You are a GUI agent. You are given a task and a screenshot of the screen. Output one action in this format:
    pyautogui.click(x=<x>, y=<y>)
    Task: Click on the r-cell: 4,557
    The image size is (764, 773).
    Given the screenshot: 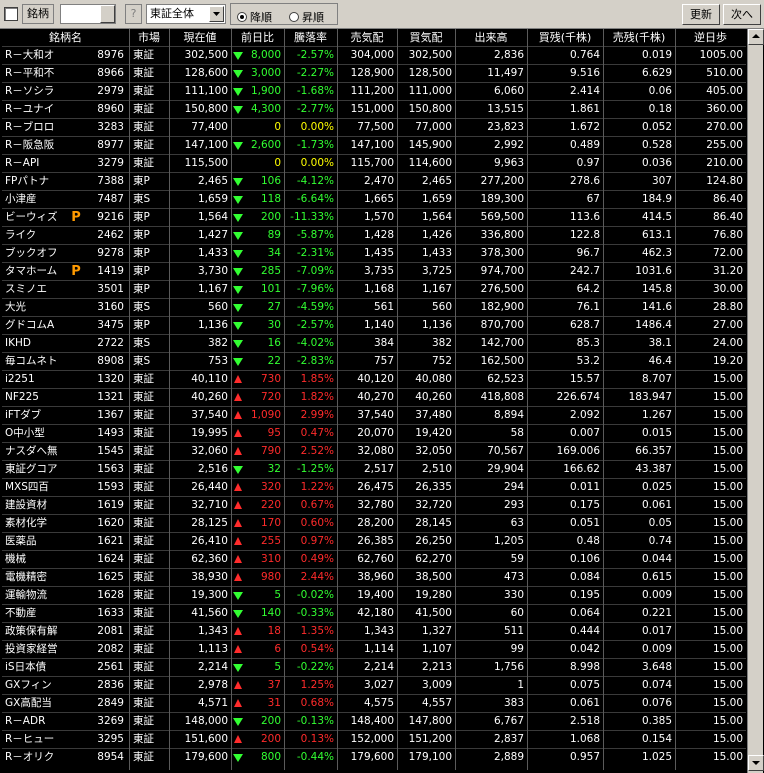 What is the action you would take?
    pyautogui.click(x=436, y=703)
    